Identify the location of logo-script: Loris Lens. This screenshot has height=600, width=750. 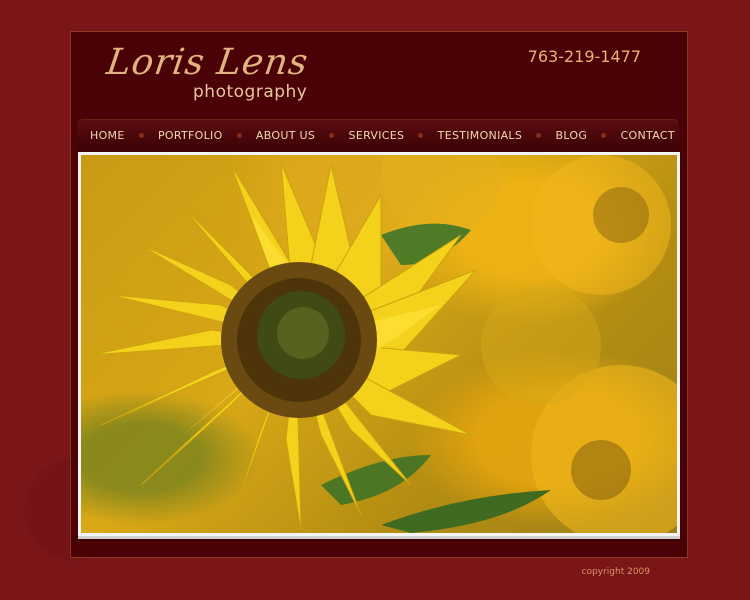
(207, 62).